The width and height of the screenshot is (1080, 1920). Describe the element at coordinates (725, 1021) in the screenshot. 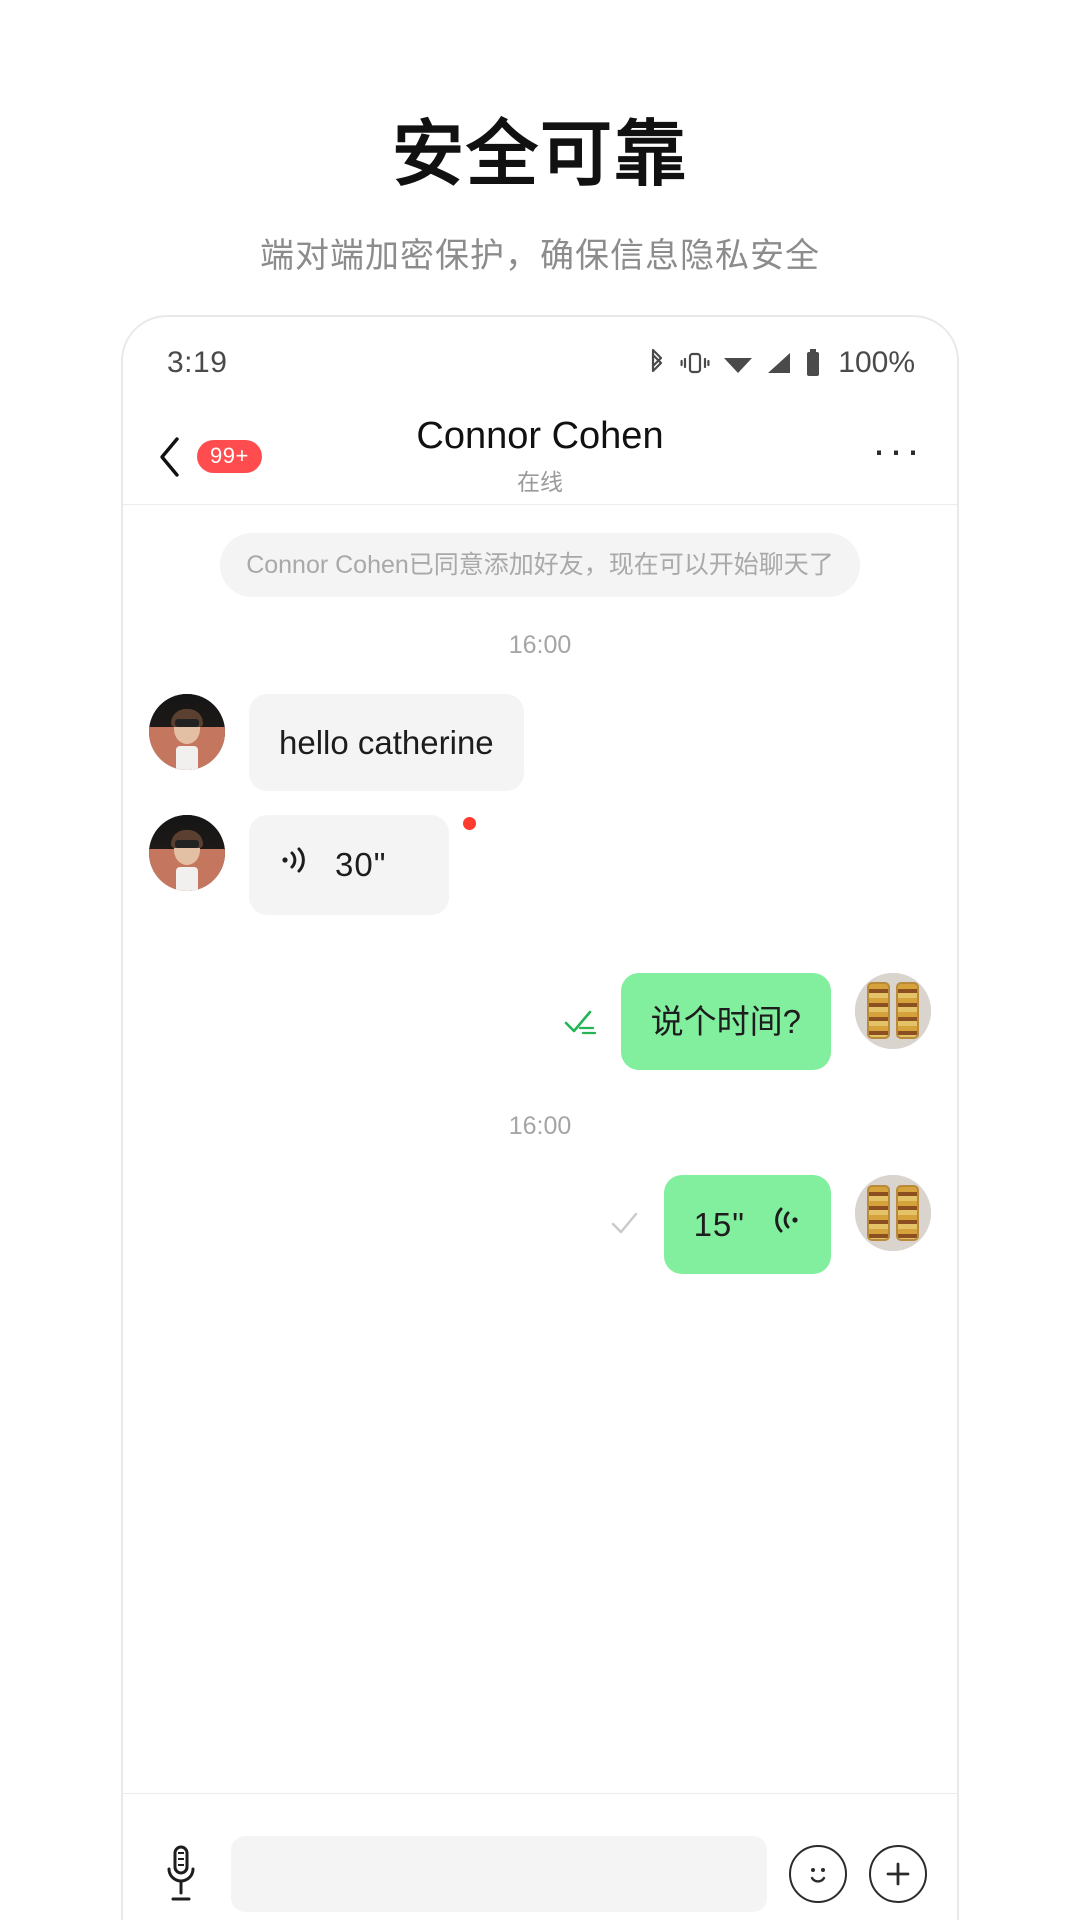

I see `message-bubble: 说个时间?` at that location.